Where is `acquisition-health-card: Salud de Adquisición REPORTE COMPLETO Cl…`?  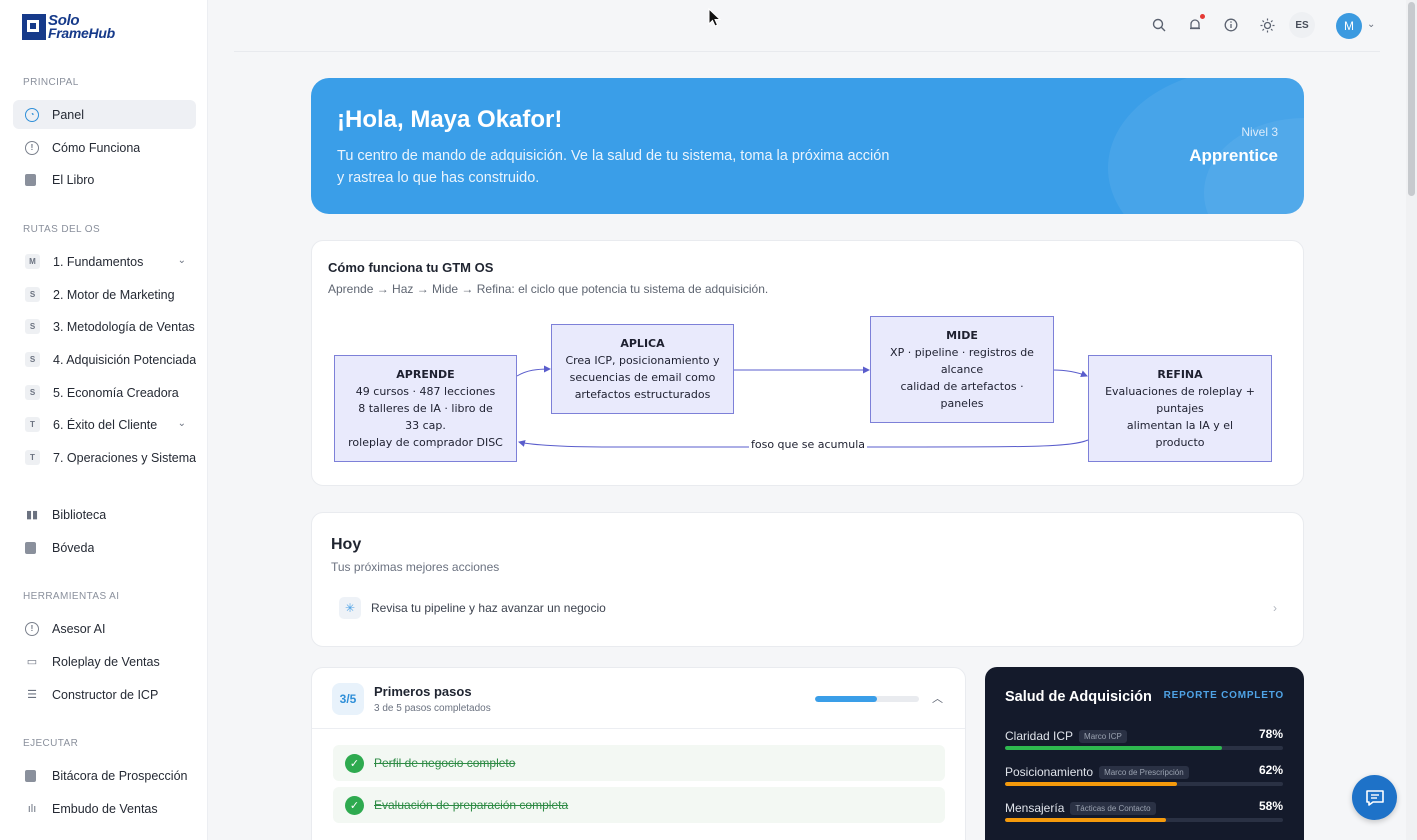 acquisition-health-card: Salud de Adquisición REPORTE COMPLETO Cl… is located at coordinates (1144, 753).